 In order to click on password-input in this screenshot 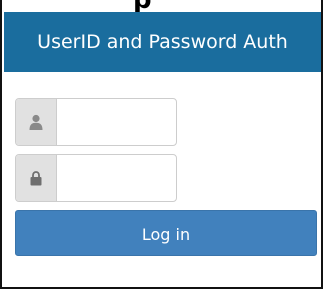, I will do `click(115, 177)`.